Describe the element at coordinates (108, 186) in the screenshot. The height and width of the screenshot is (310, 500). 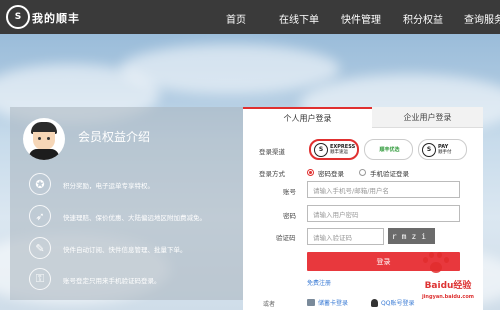
I see `benefit-text: 积分奖励，电子运单专享特权。` at that location.